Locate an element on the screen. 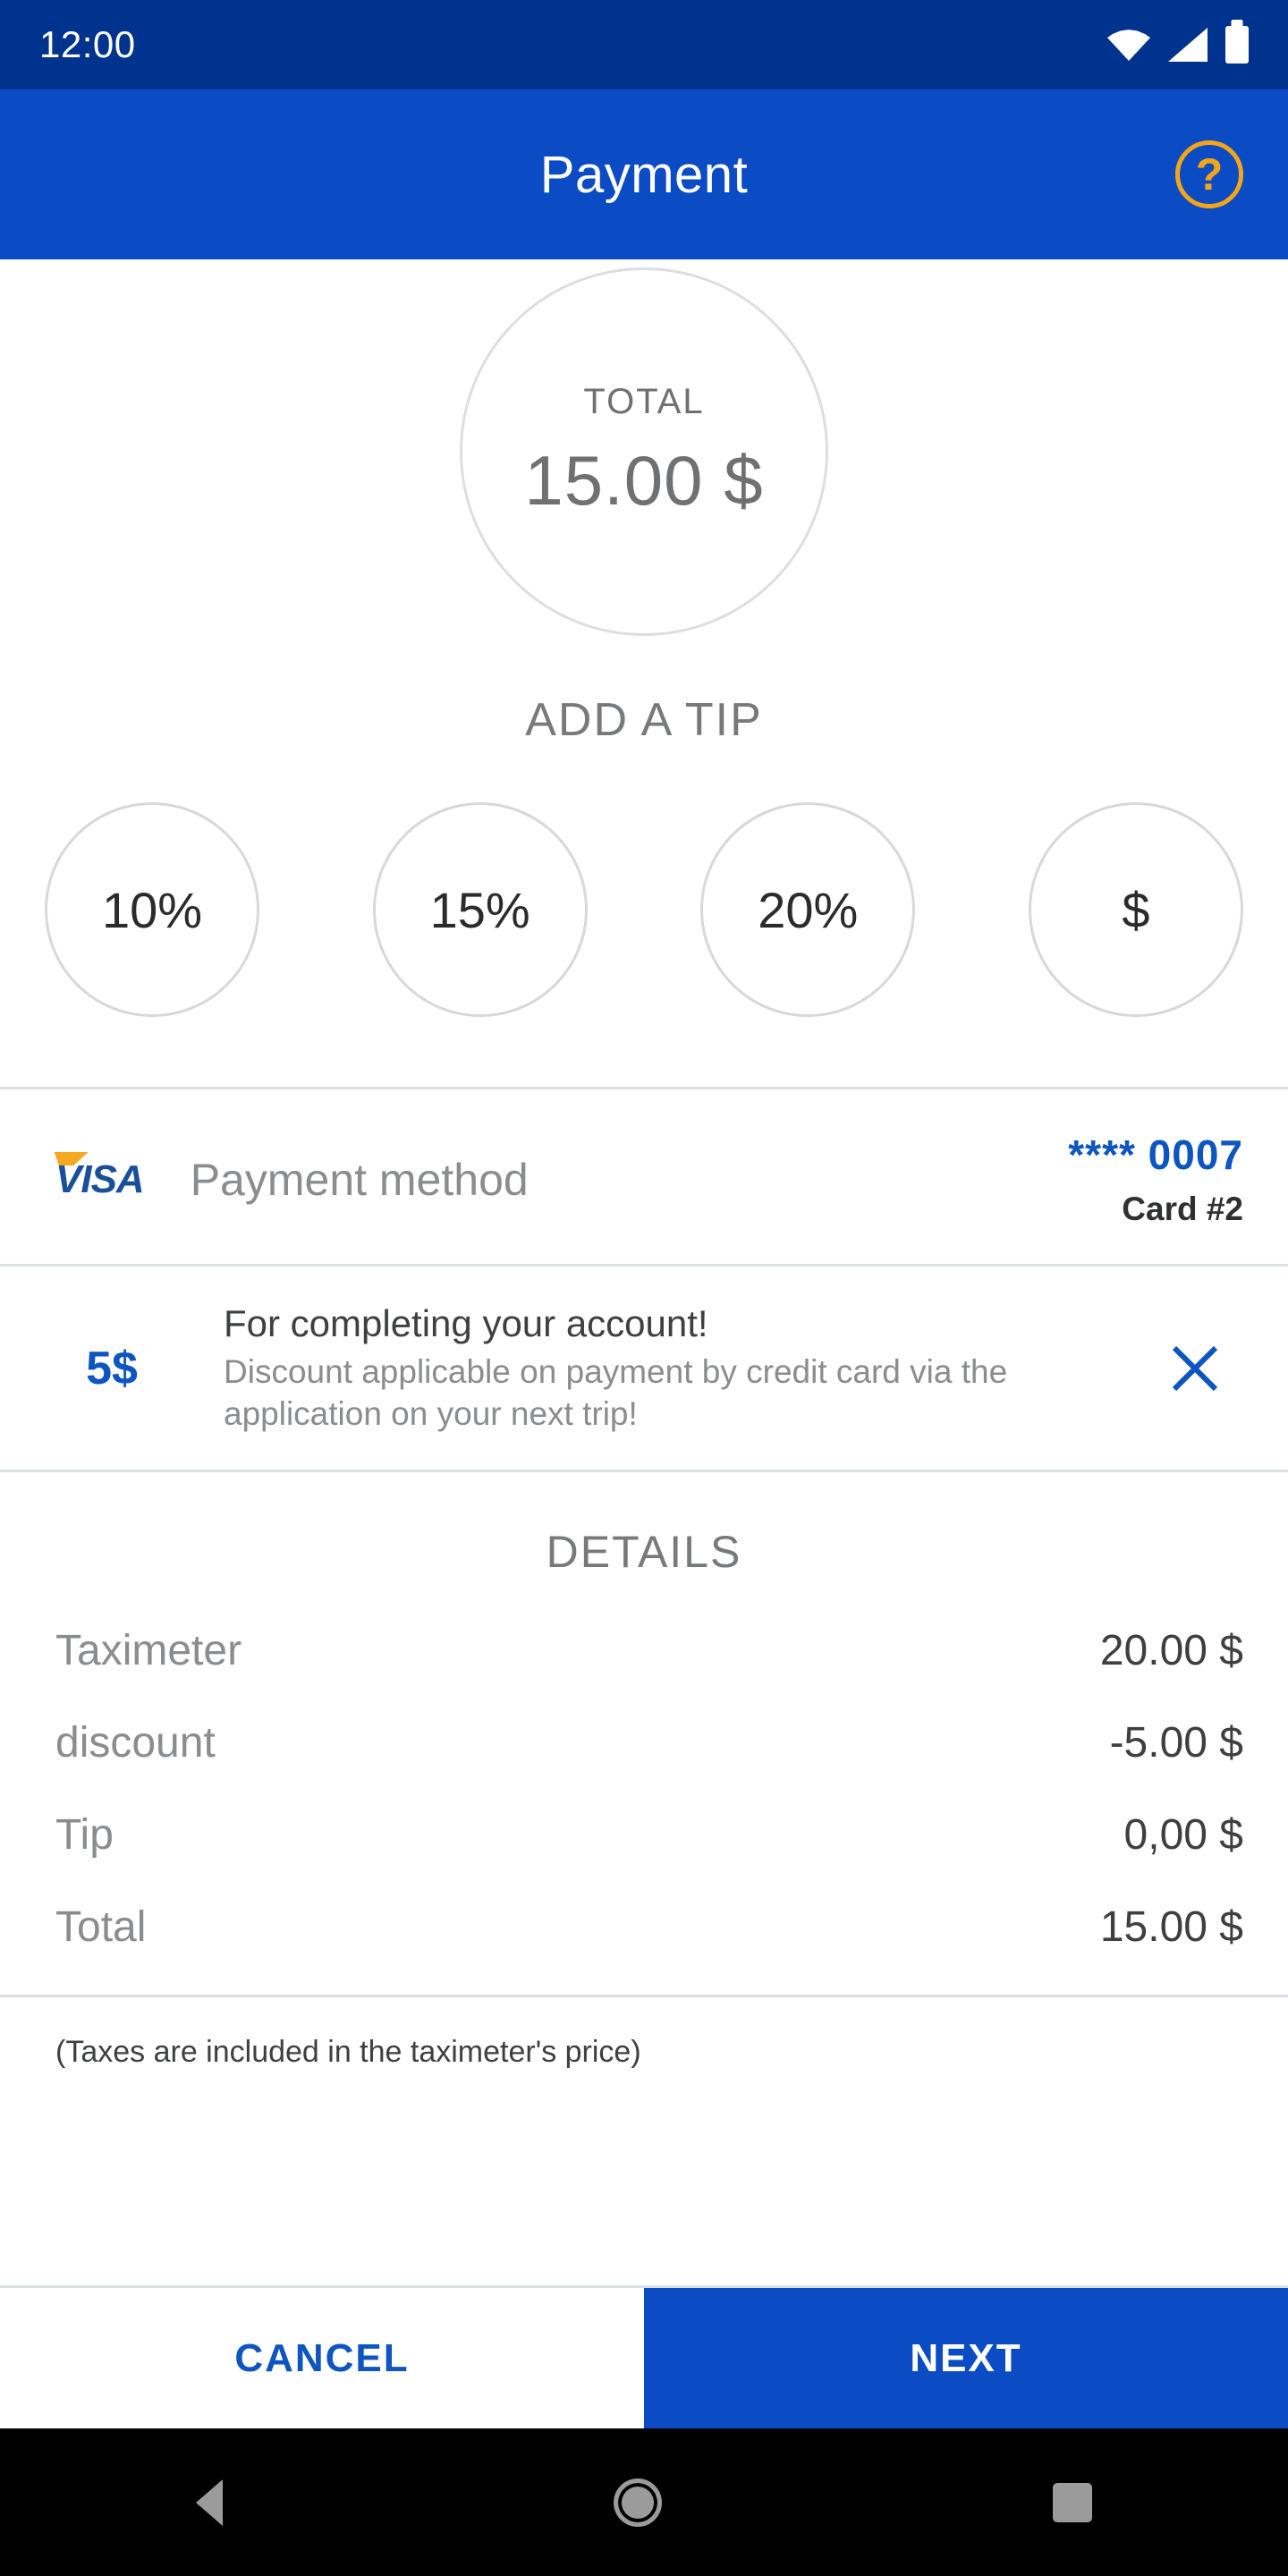 This screenshot has height=2576, width=1288. recents-square-icon is located at coordinates (1073, 2502).